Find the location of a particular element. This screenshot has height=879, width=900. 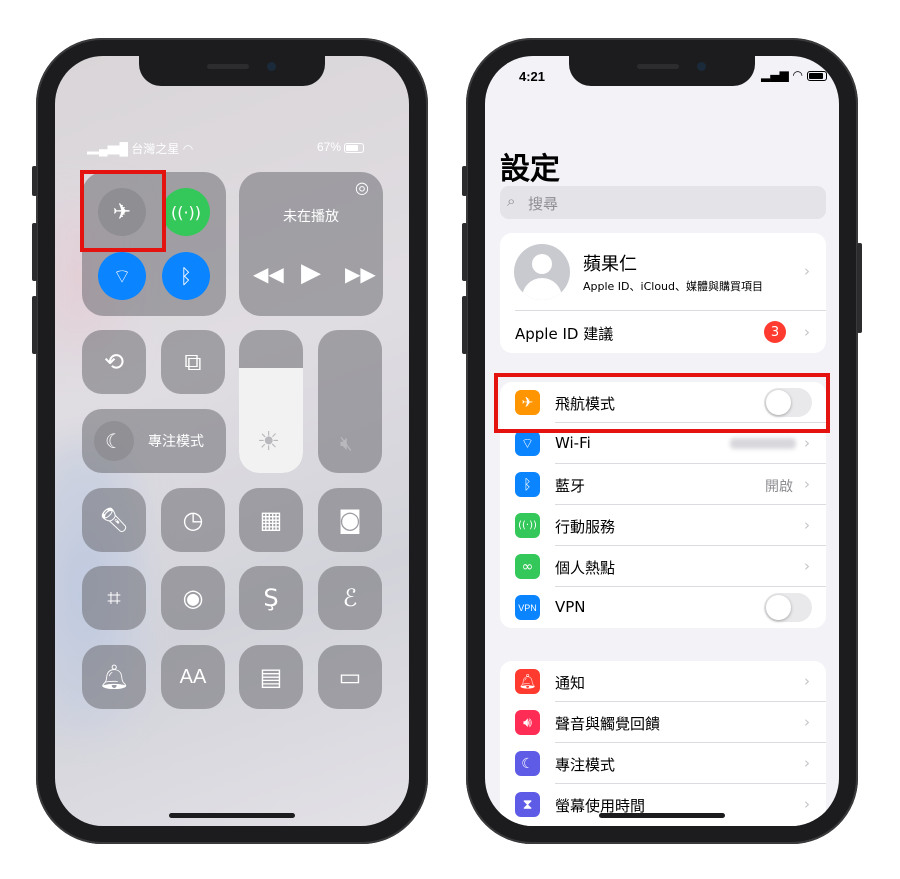

brightness-icon: ☀ is located at coordinates (269, 442).